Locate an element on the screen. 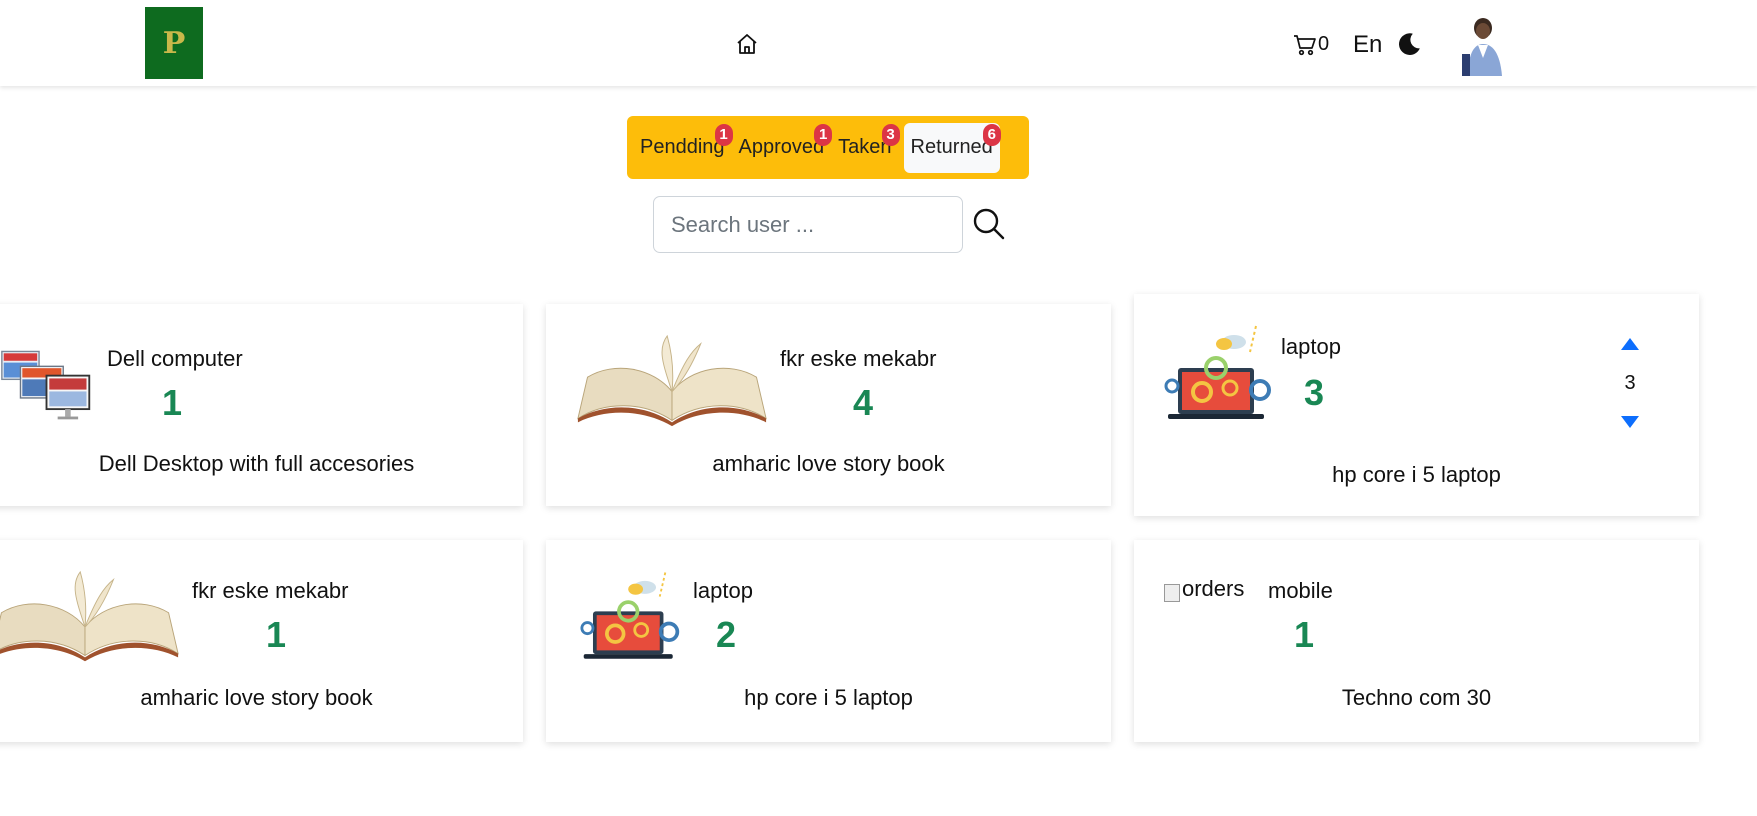  logo-mark: P is located at coordinates (174, 43).